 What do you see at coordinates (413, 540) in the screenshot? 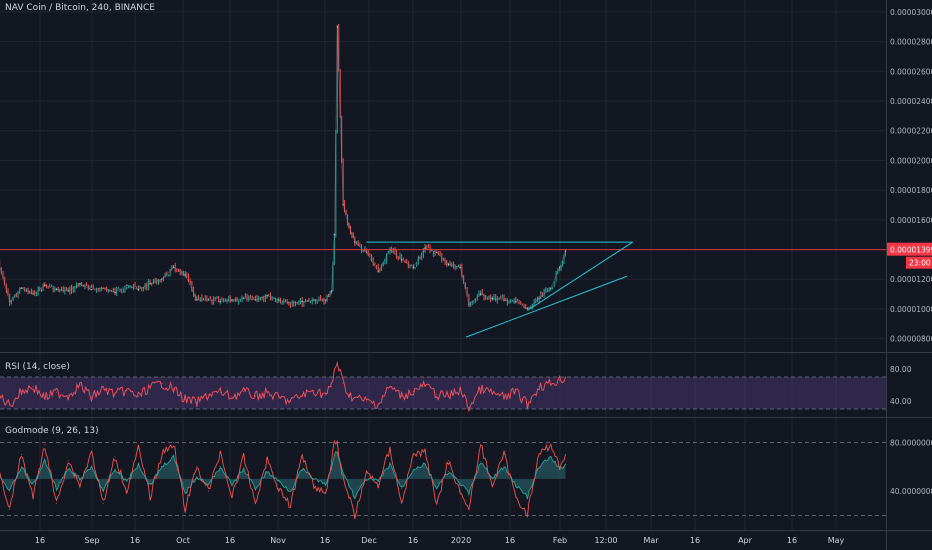
I see `x-tick-label-8: 16` at bounding box center [413, 540].